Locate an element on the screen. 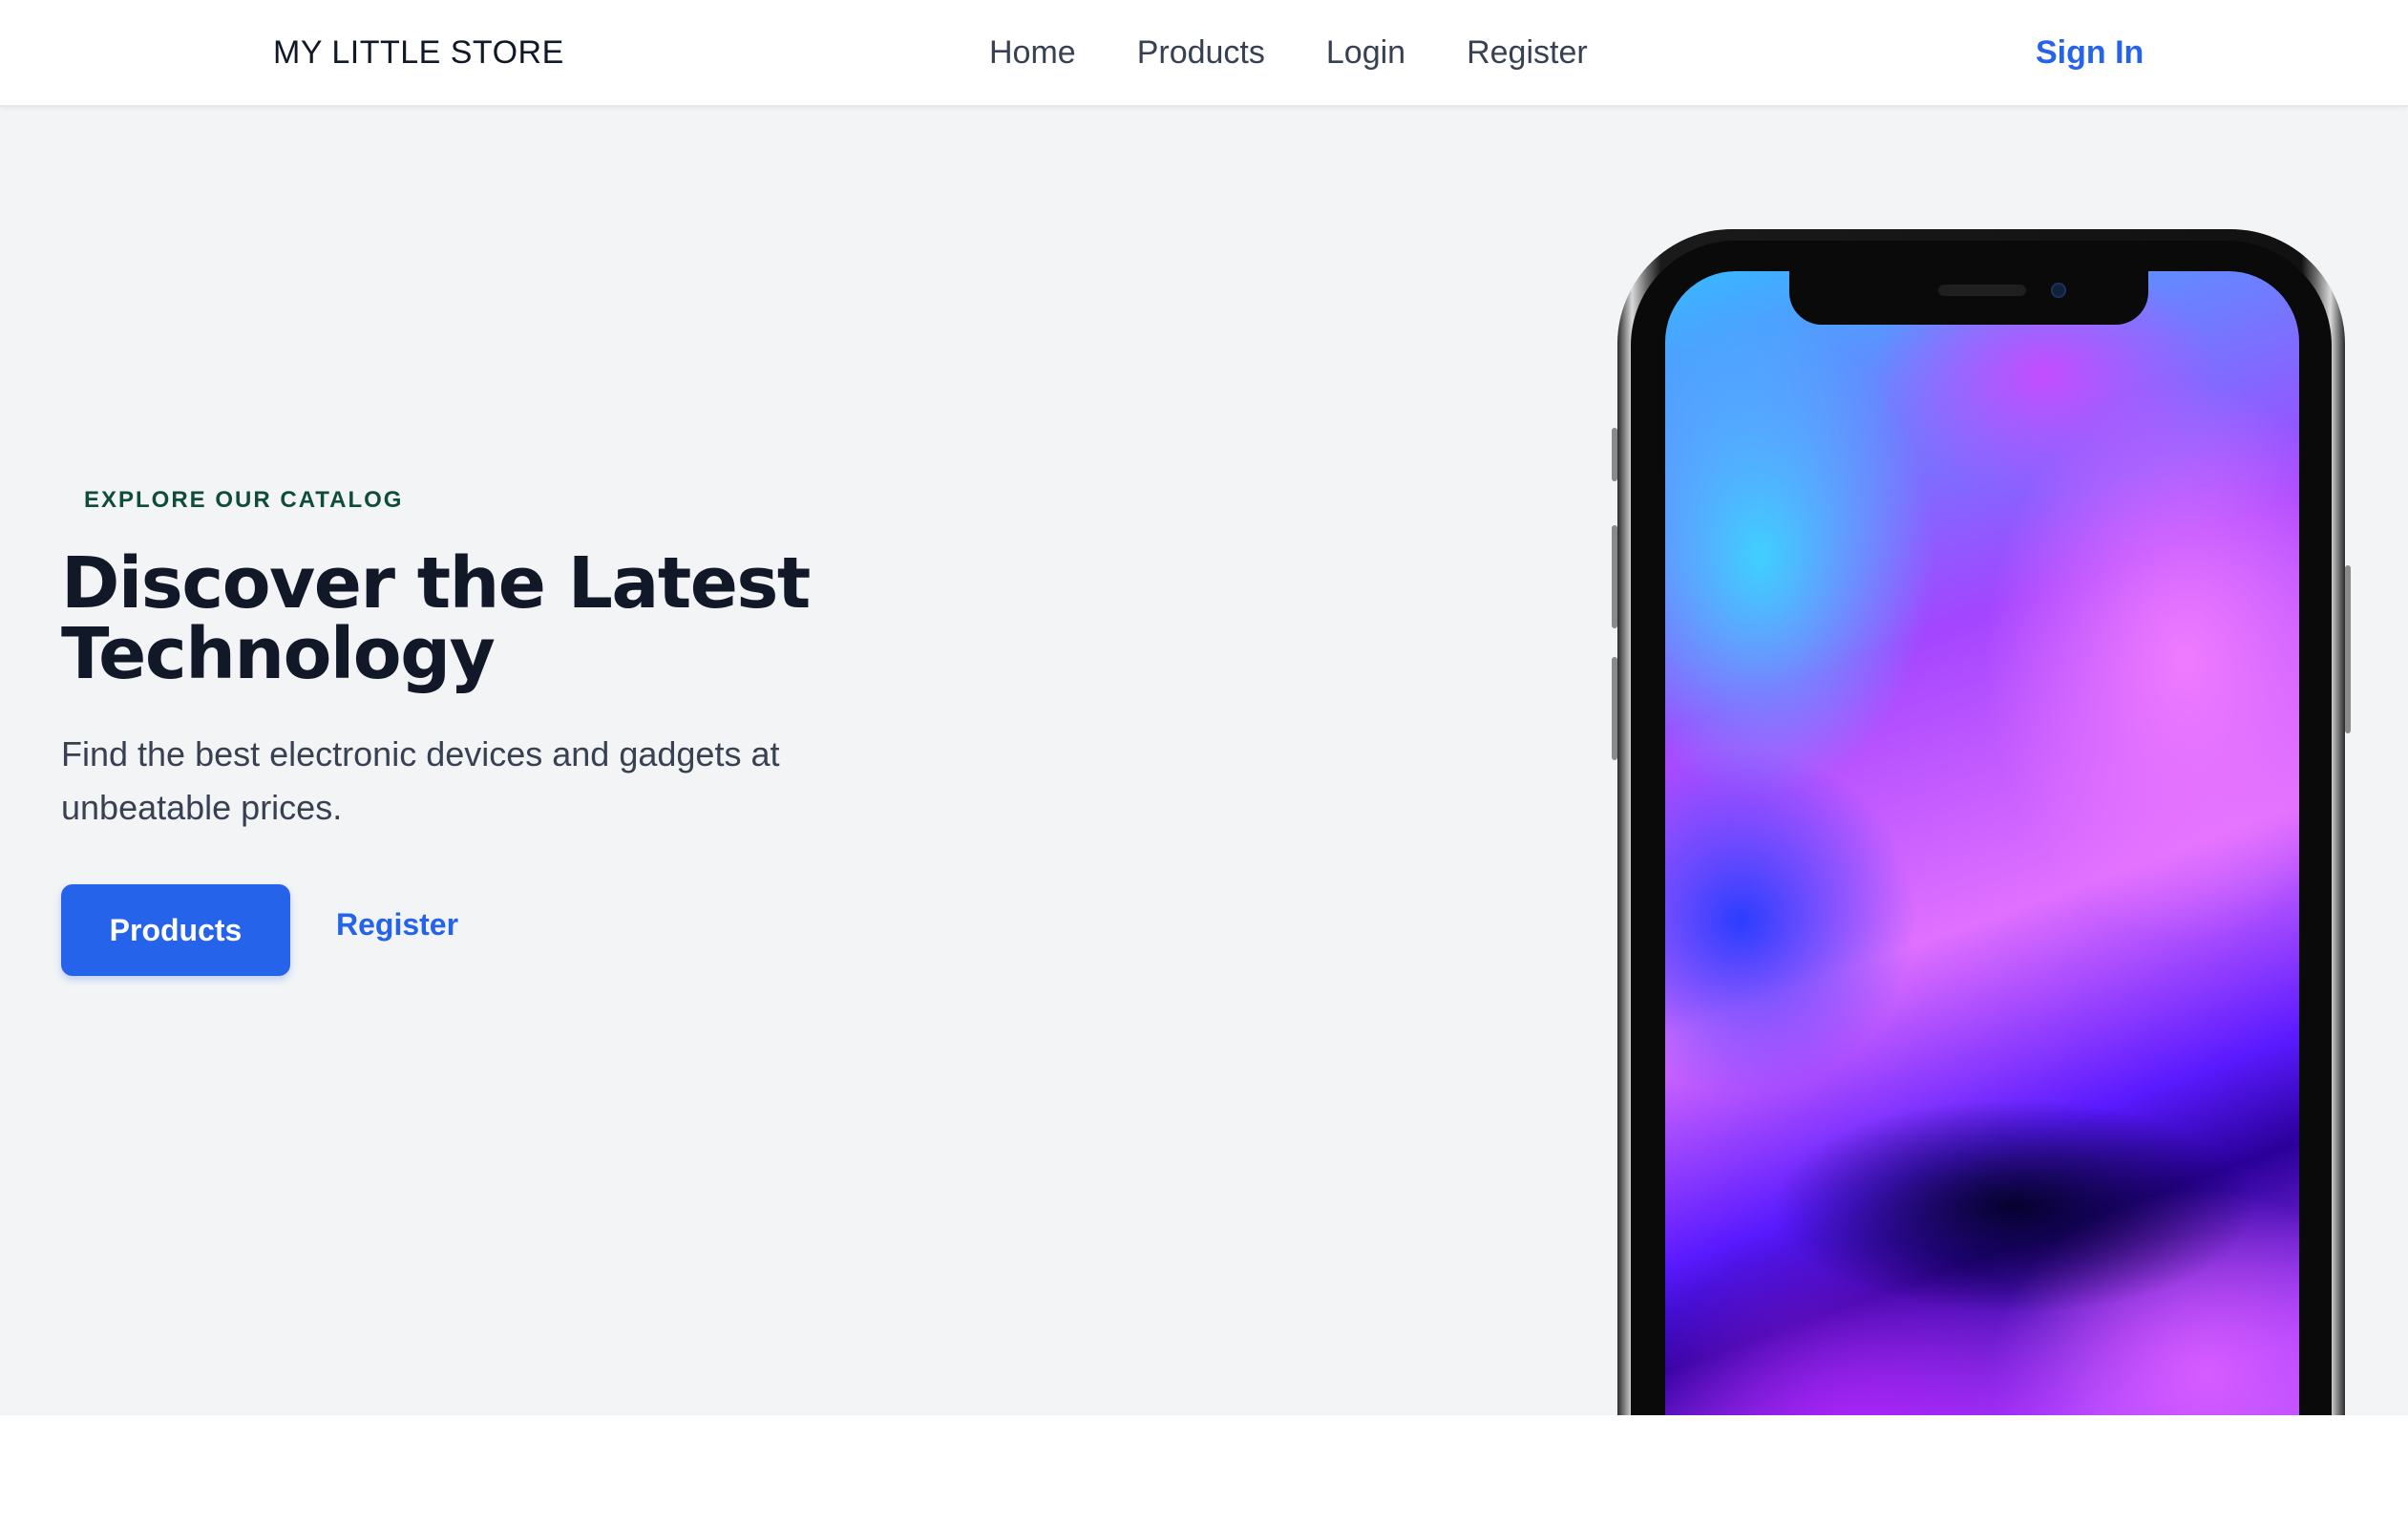  brand-logo: MY LITTLE STORE is located at coordinates (418, 53).